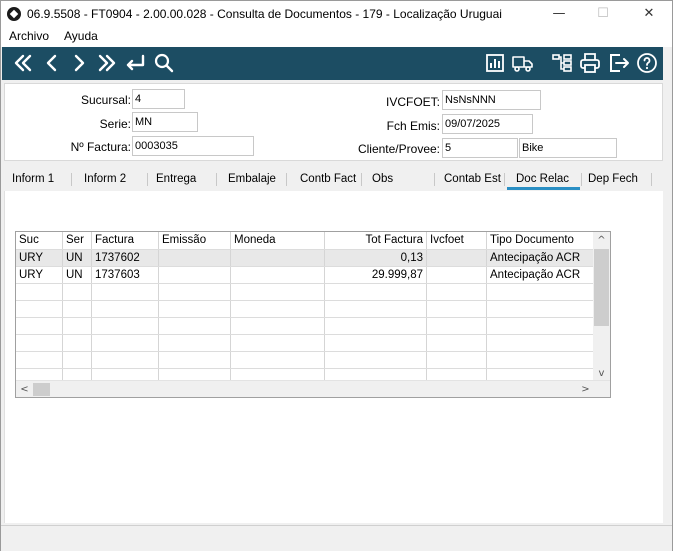  What do you see at coordinates (41, 389) in the screenshot?
I see `horizontal-scroll-thumb` at bounding box center [41, 389].